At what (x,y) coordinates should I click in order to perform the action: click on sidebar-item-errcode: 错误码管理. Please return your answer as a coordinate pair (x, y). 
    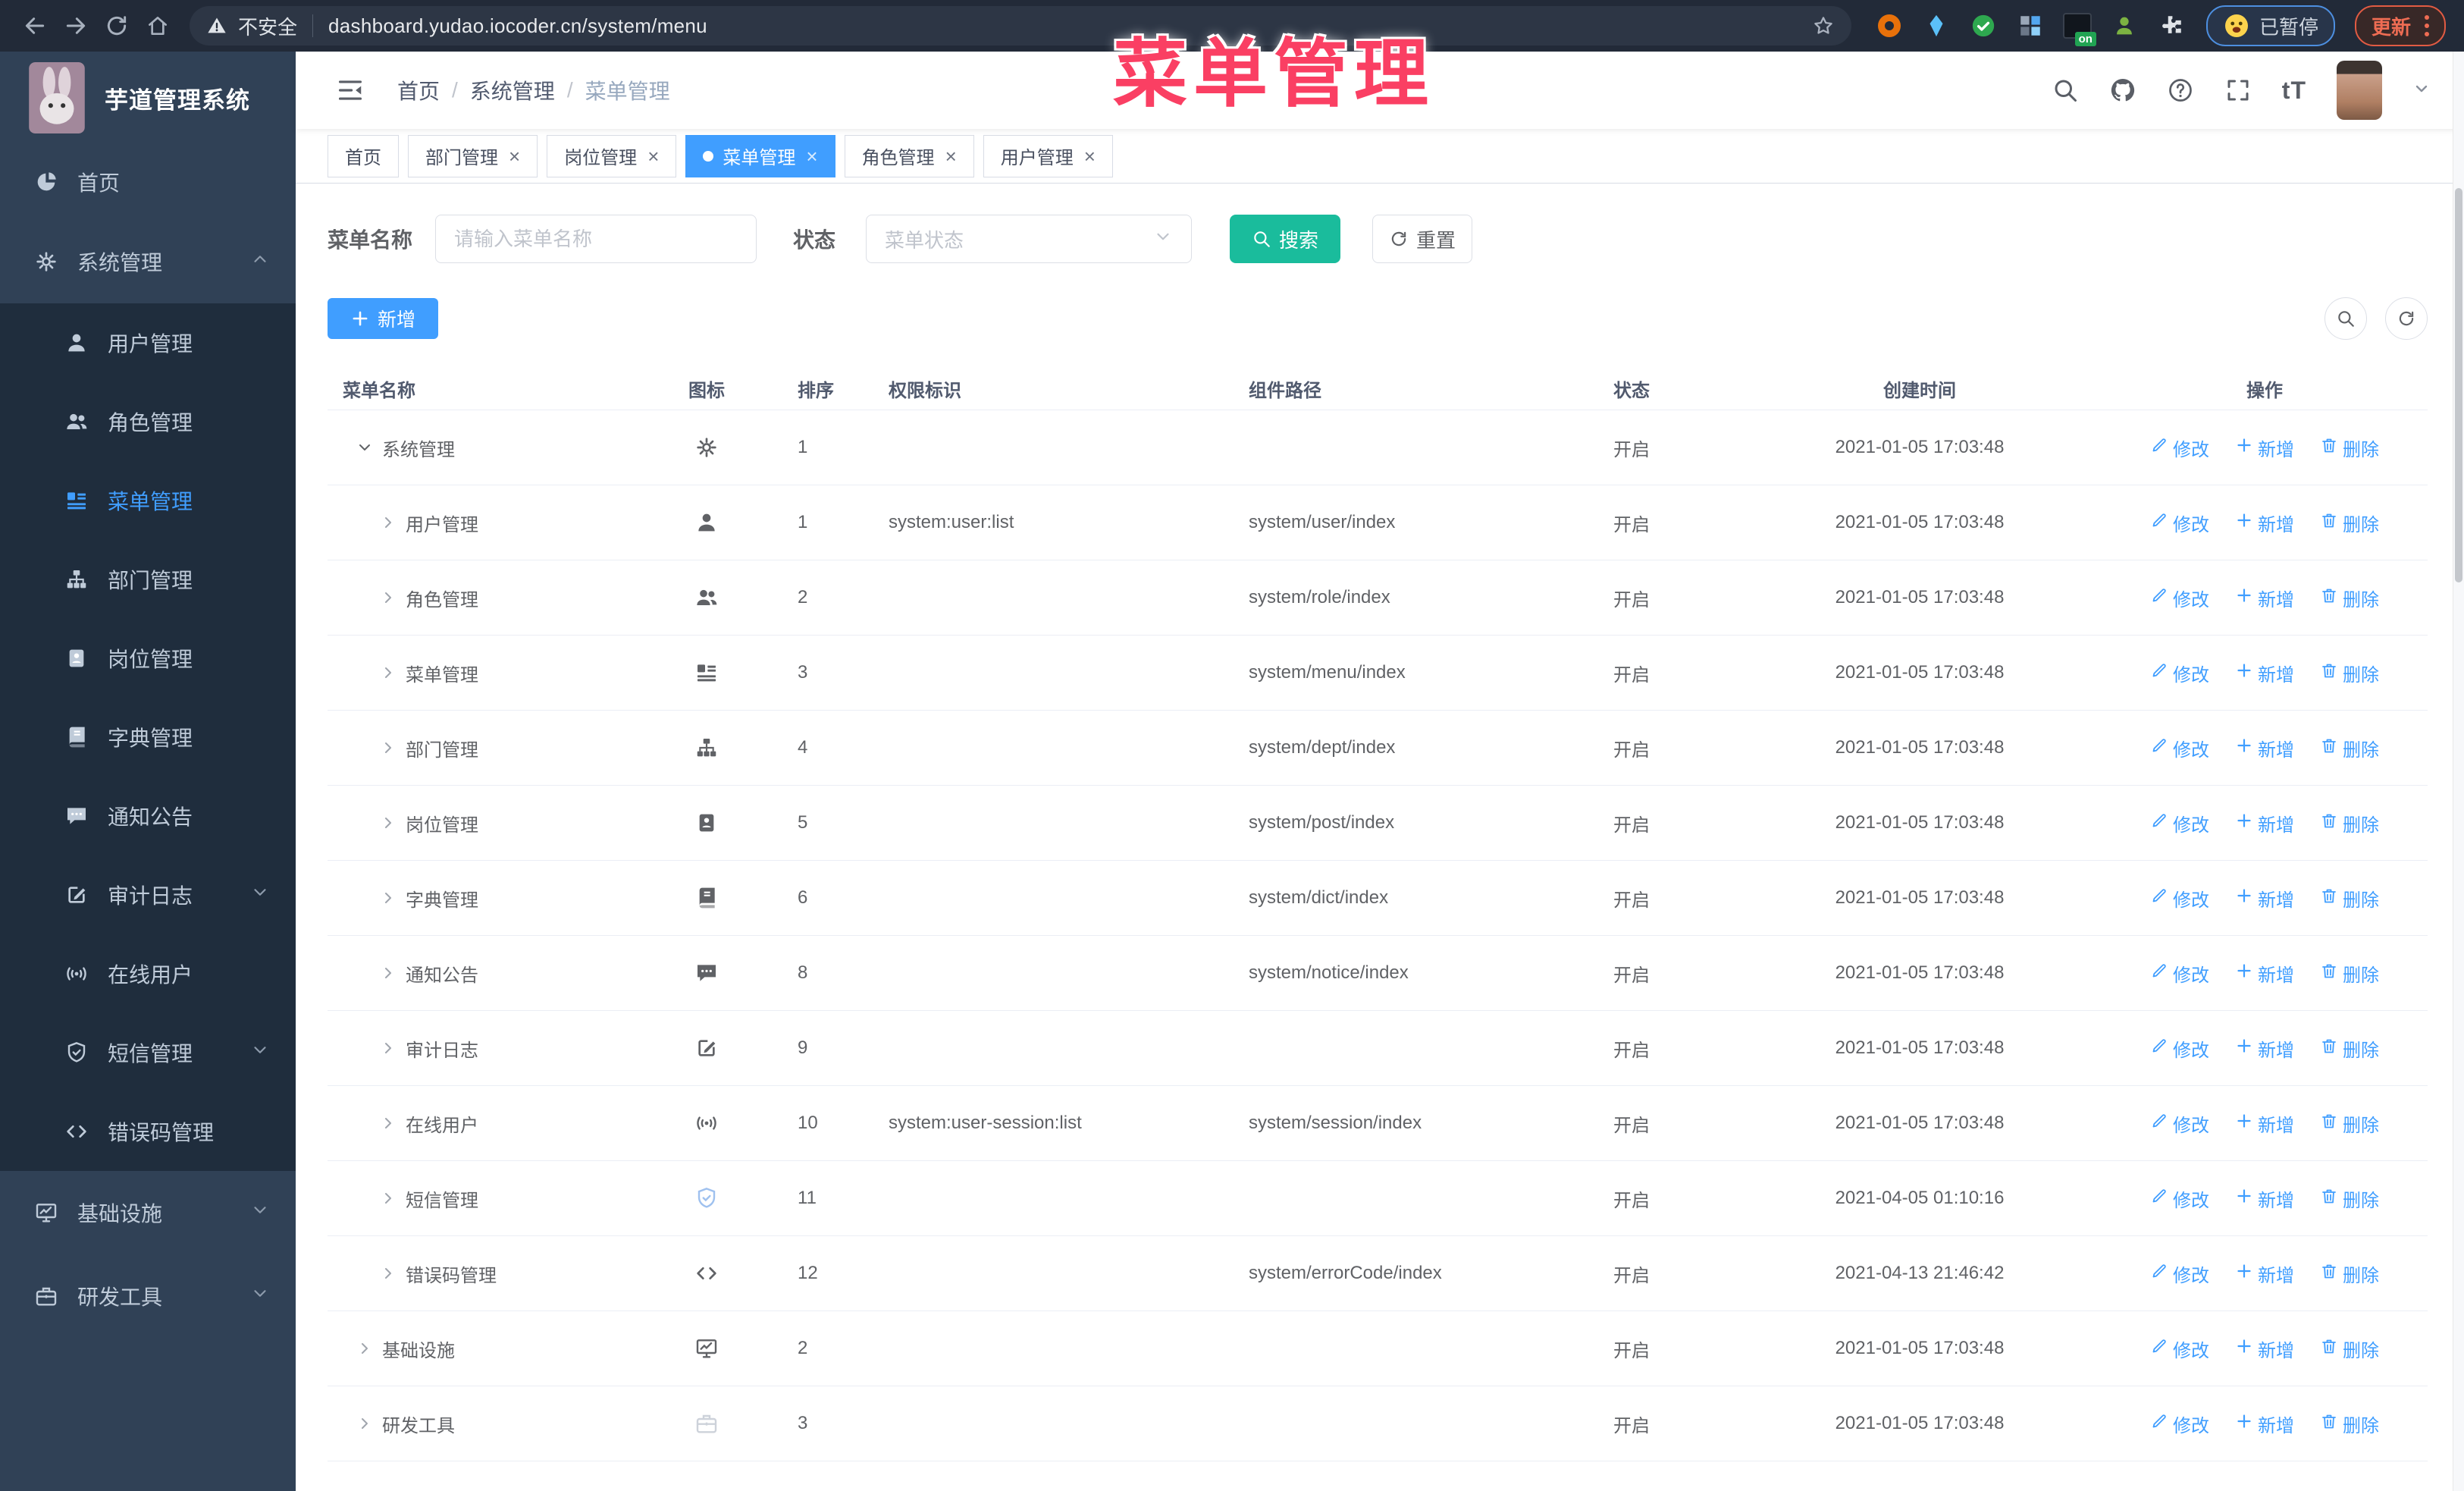
    Looking at the image, I should click on (148, 1131).